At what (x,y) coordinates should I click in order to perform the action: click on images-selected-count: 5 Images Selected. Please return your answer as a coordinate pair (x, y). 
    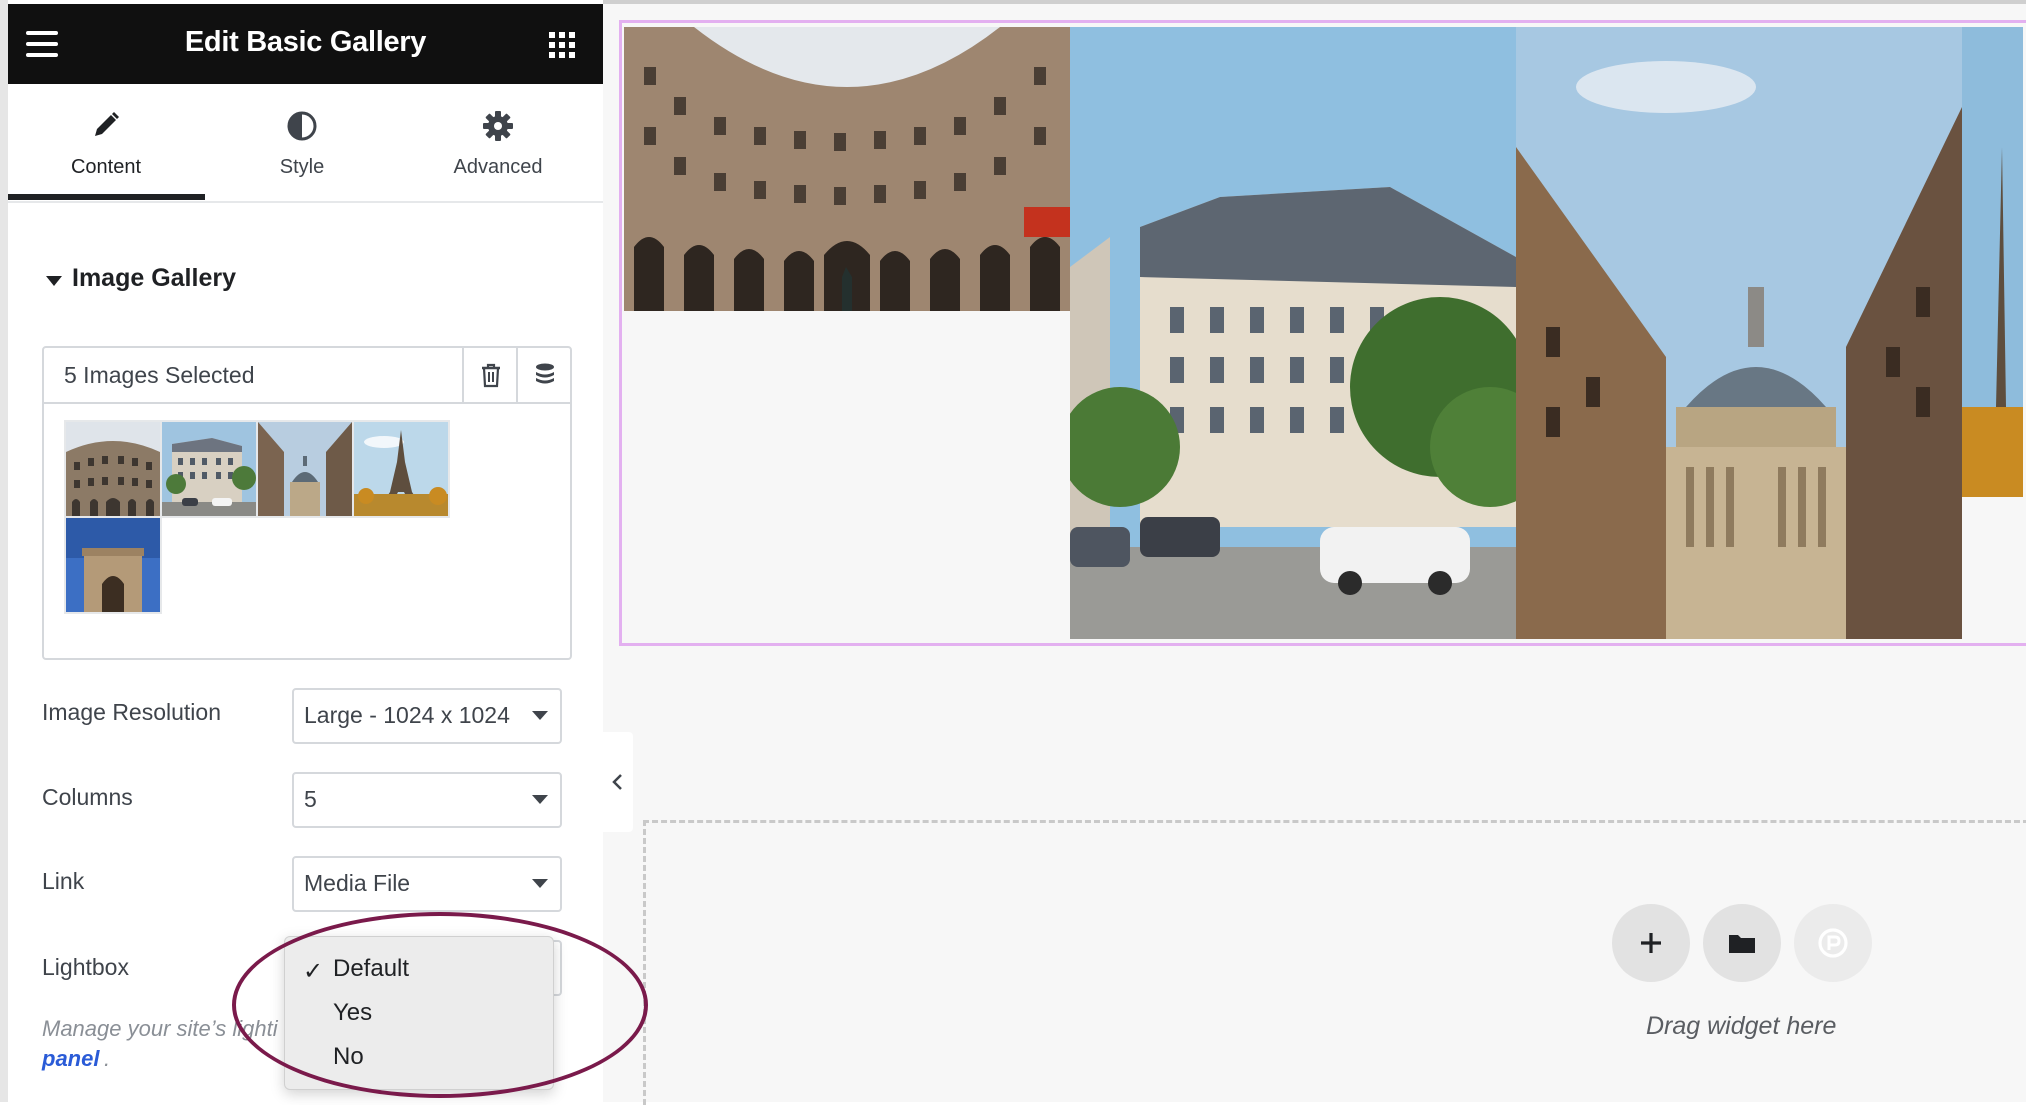
    Looking at the image, I should click on (159, 375).